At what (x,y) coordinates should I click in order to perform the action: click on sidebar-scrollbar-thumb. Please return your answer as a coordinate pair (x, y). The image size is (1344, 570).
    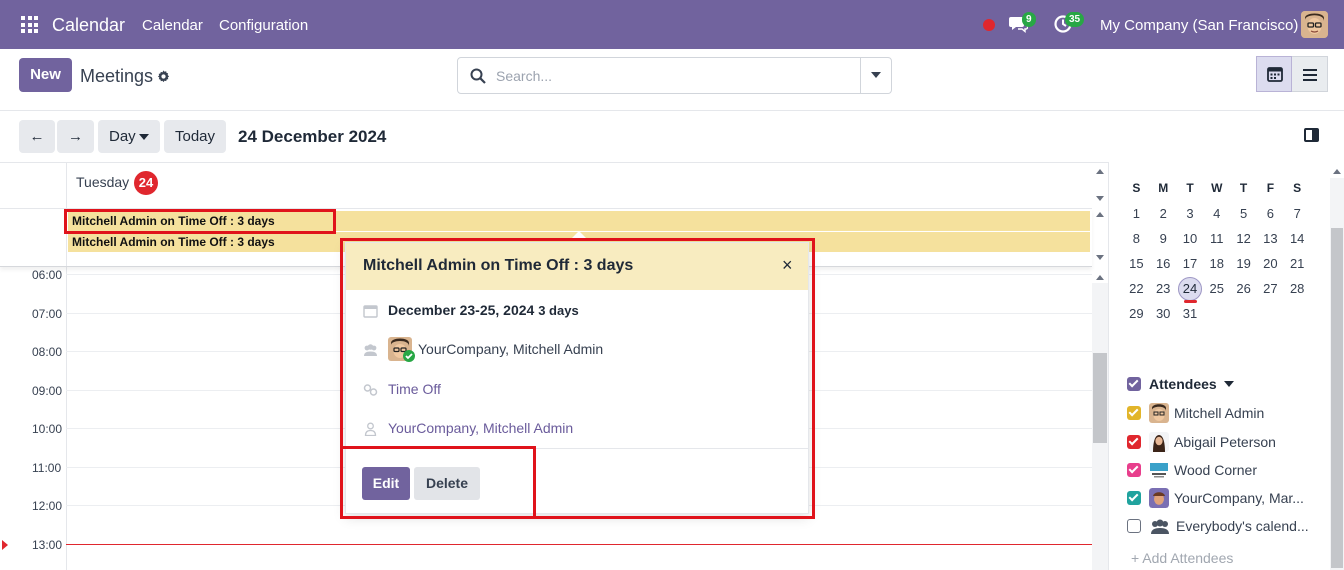
    Looking at the image, I should click on (1337, 398).